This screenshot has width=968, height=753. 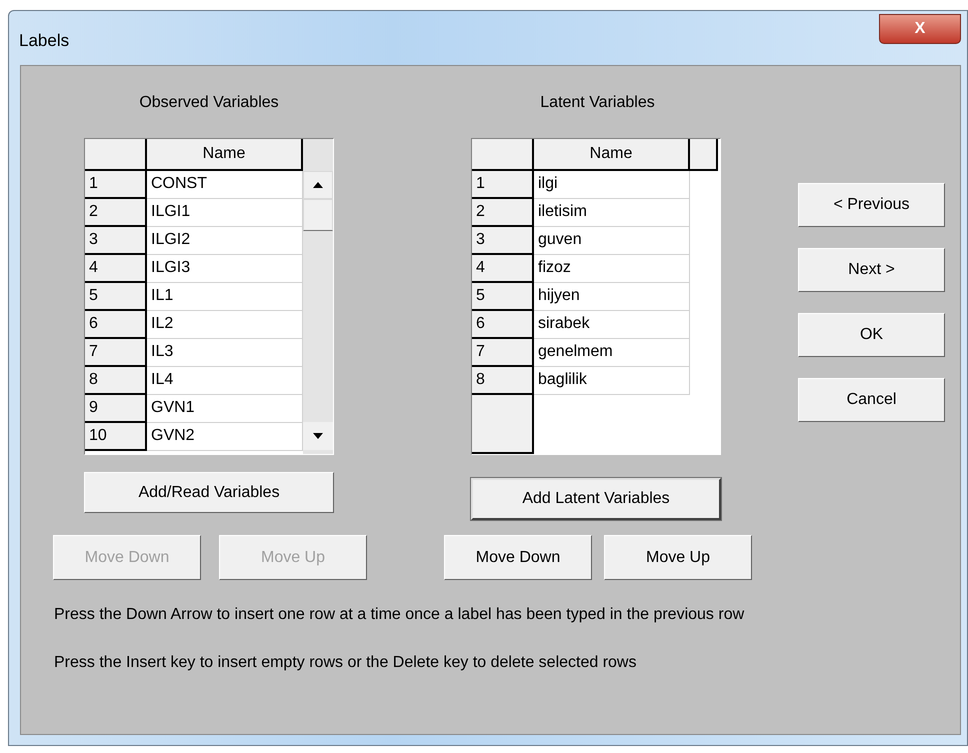 I want to click on dialog-button: Move Up, so click(x=678, y=557).